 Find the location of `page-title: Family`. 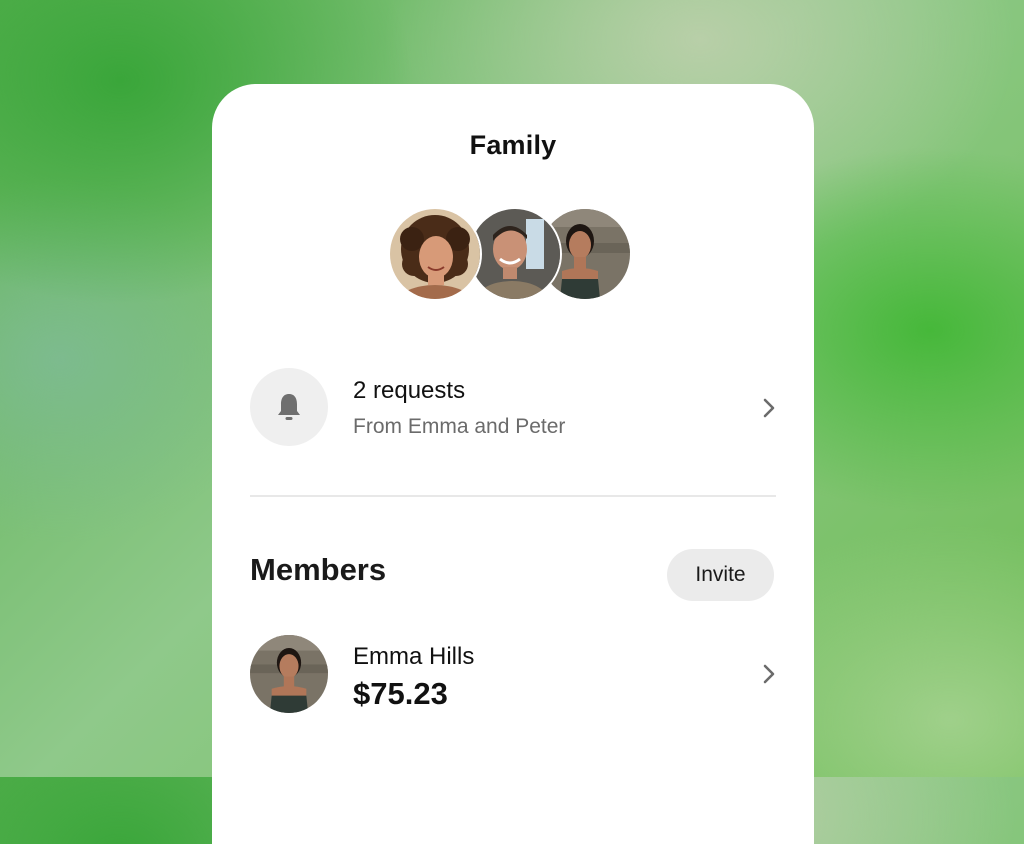

page-title: Family is located at coordinates (513, 145).